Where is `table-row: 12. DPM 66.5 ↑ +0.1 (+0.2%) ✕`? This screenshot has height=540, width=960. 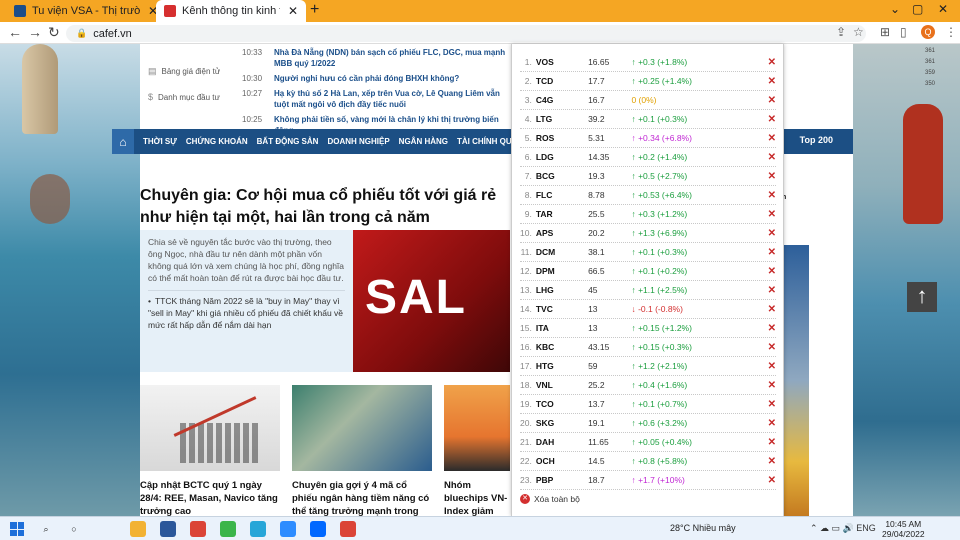 table-row: 12. DPM 66.5 ↑ +0.1 (+0.2%) ✕ is located at coordinates (648, 271).